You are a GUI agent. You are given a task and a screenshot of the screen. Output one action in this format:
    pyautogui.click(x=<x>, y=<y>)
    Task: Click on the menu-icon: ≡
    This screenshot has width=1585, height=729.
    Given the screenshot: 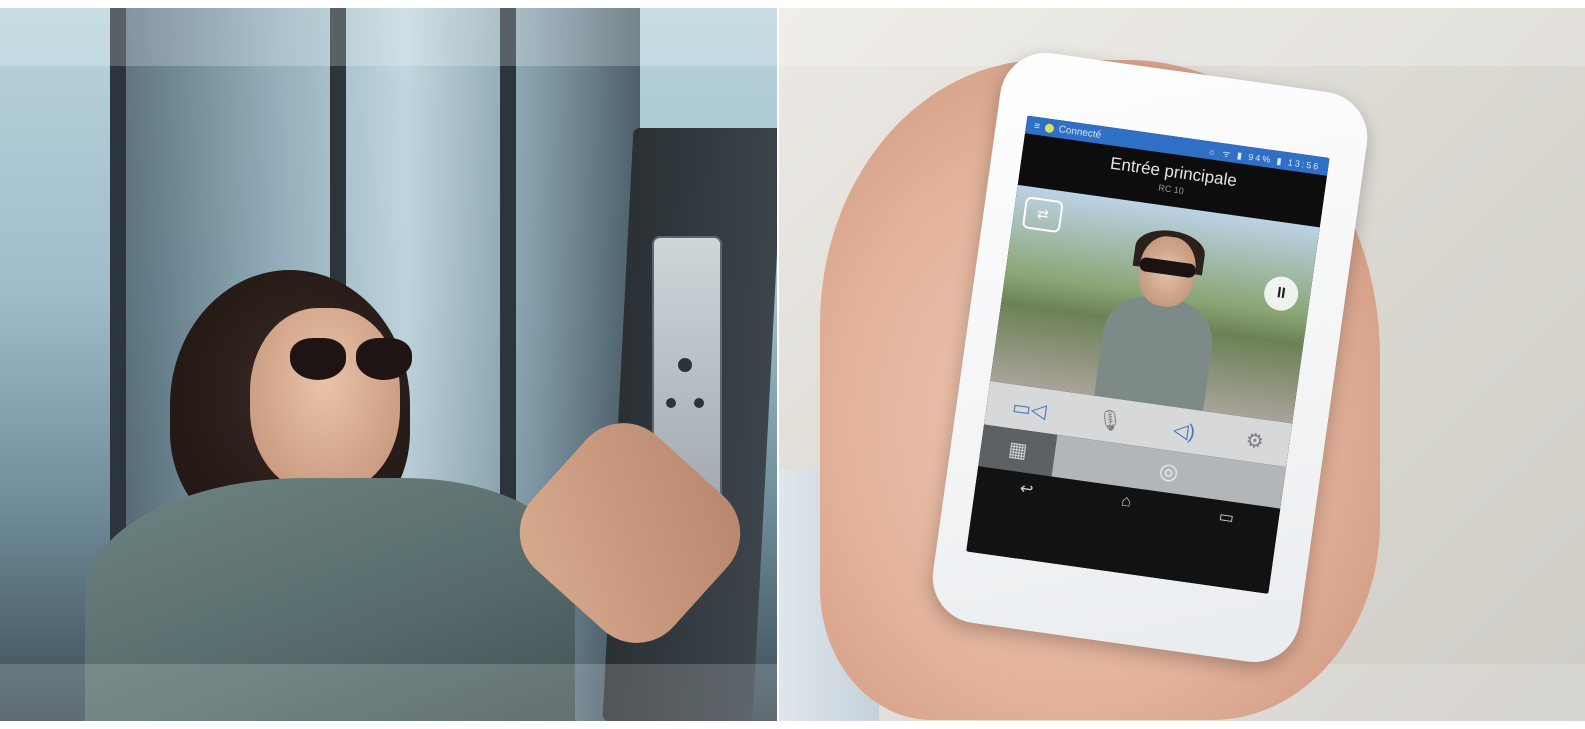 What is the action you would take?
    pyautogui.click(x=1036, y=126)
    